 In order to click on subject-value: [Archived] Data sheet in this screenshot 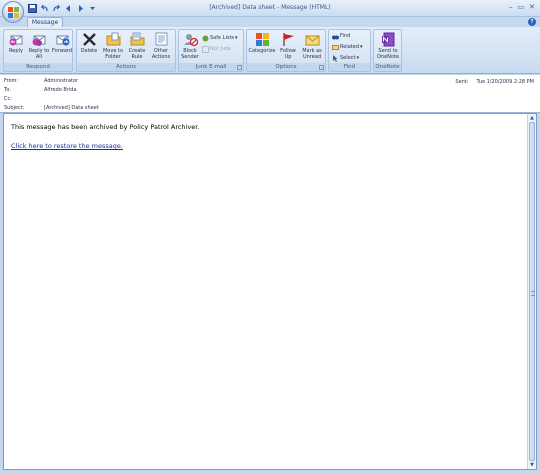, I will do `click(71, 108)`.